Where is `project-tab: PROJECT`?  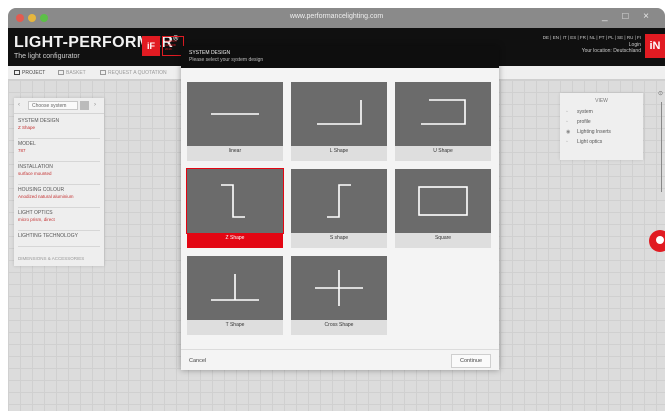 project-tab: PROJECT is located at coordinates (29, 73).